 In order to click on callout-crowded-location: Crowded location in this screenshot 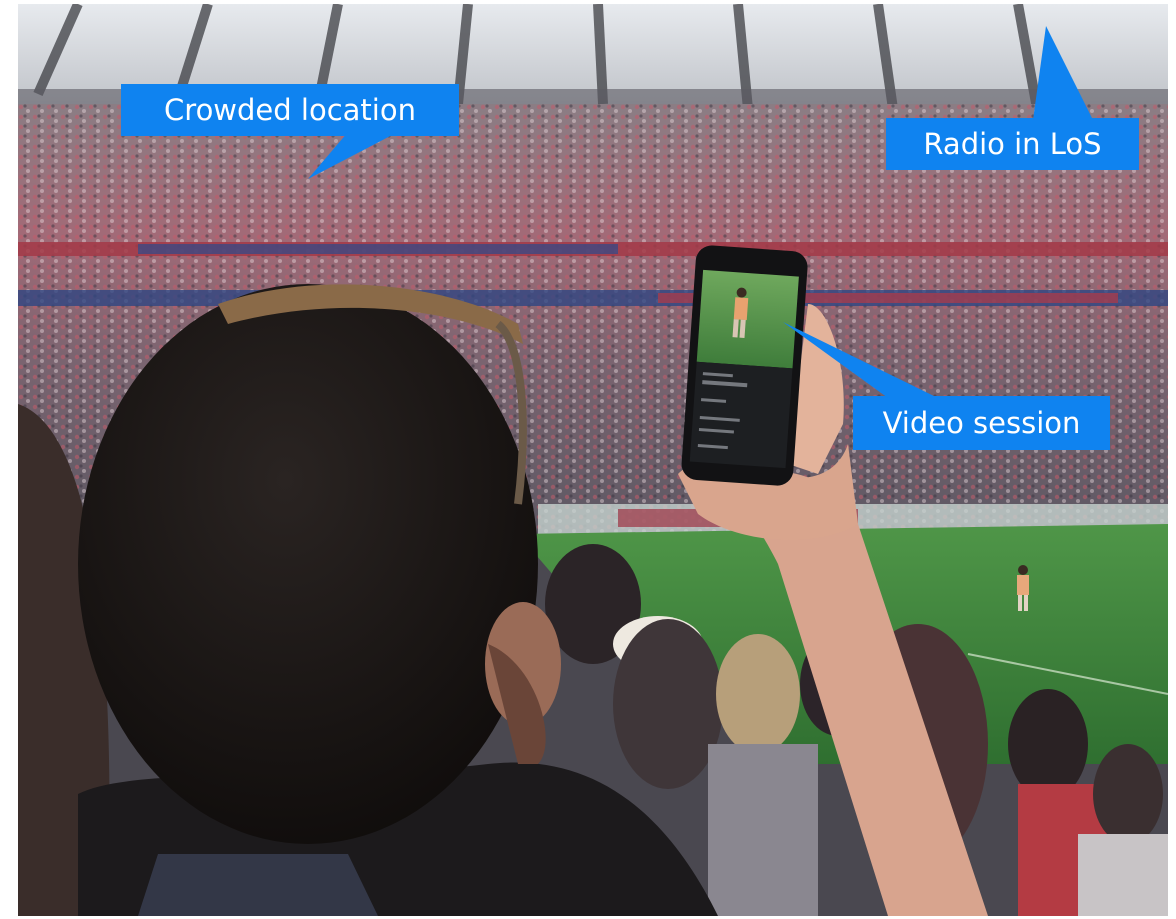, I will do `click(290, 110)`.